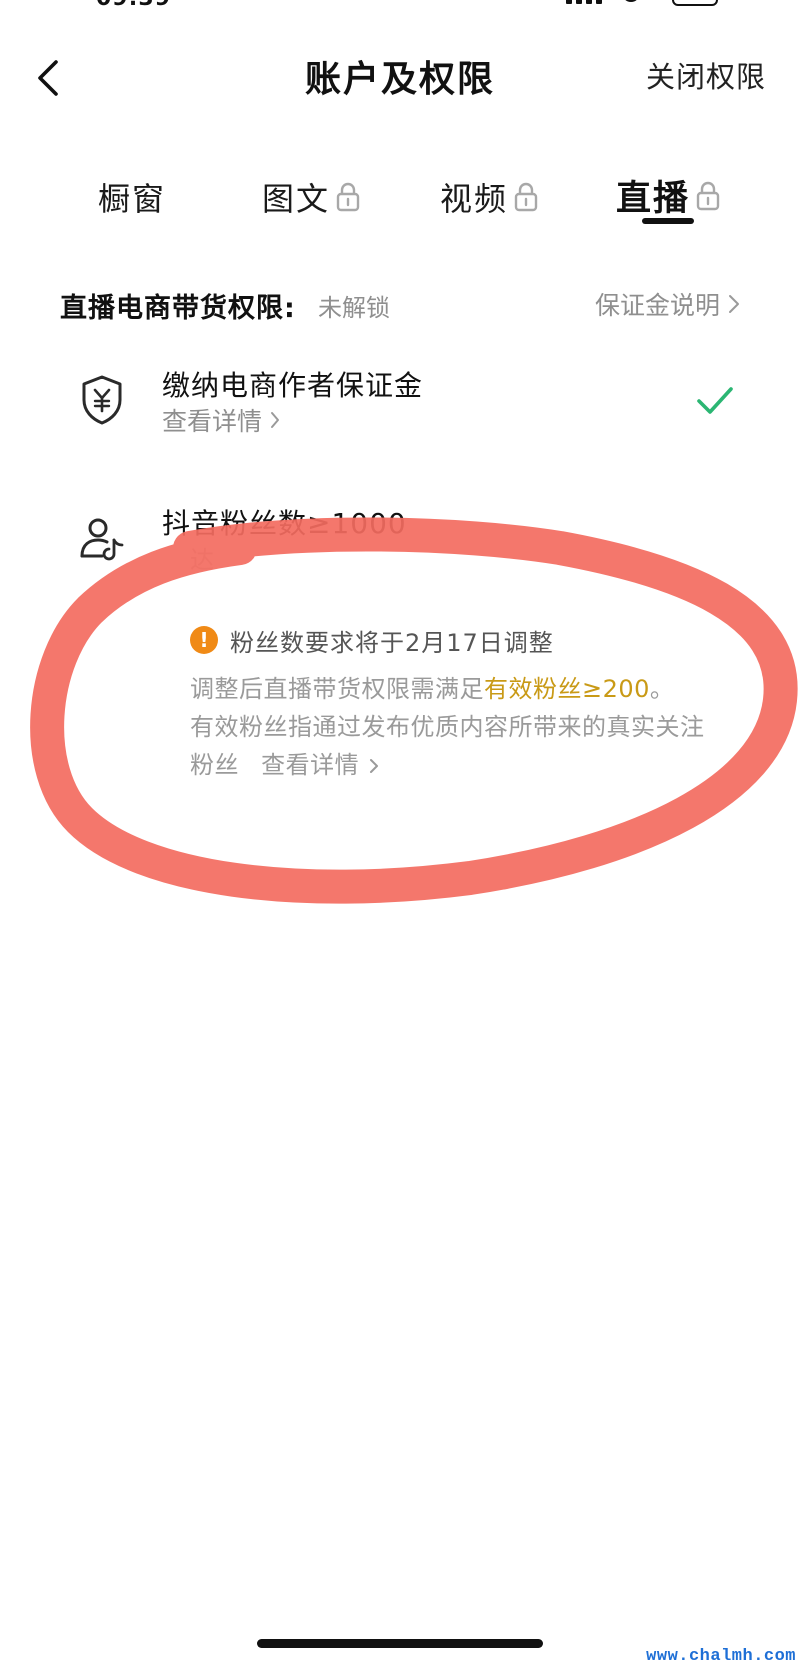  I want to click on signal-icon, so click(586, 2).